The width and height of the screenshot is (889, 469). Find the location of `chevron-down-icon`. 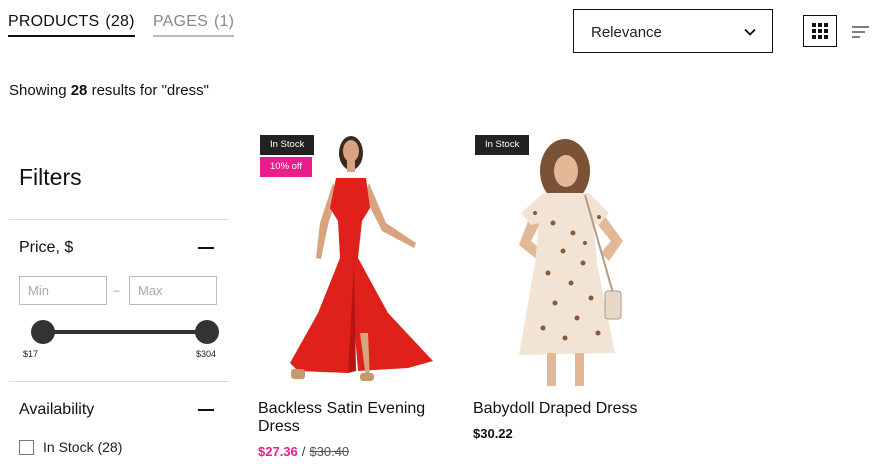

chevron-down-icon is located at coordinates (750, 32).